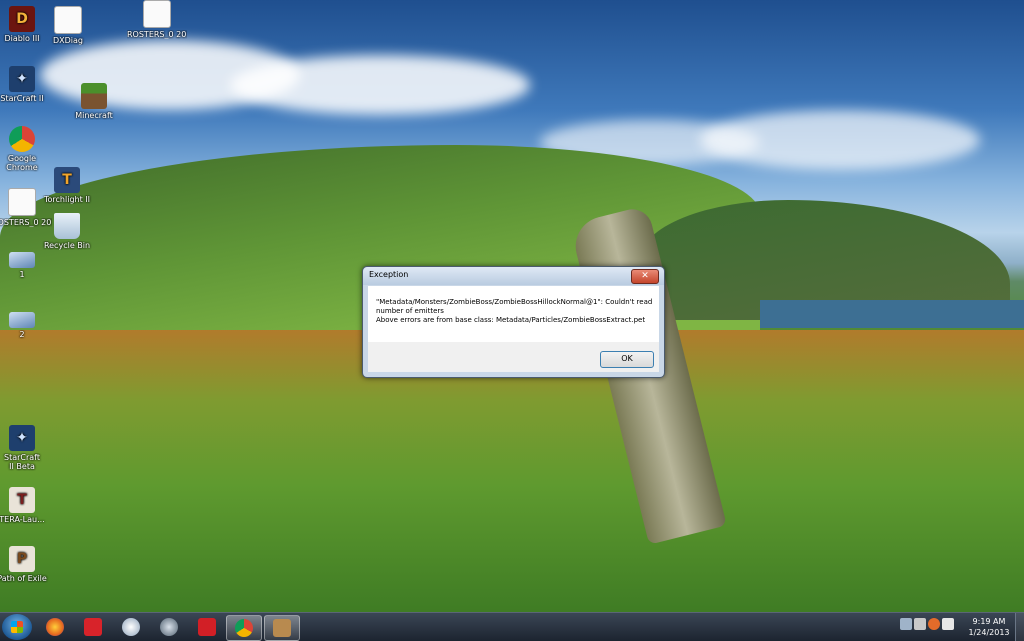 This screenshot has height=641, width=1024. I want to click on recycle-bin-icon, so click(67, 226).